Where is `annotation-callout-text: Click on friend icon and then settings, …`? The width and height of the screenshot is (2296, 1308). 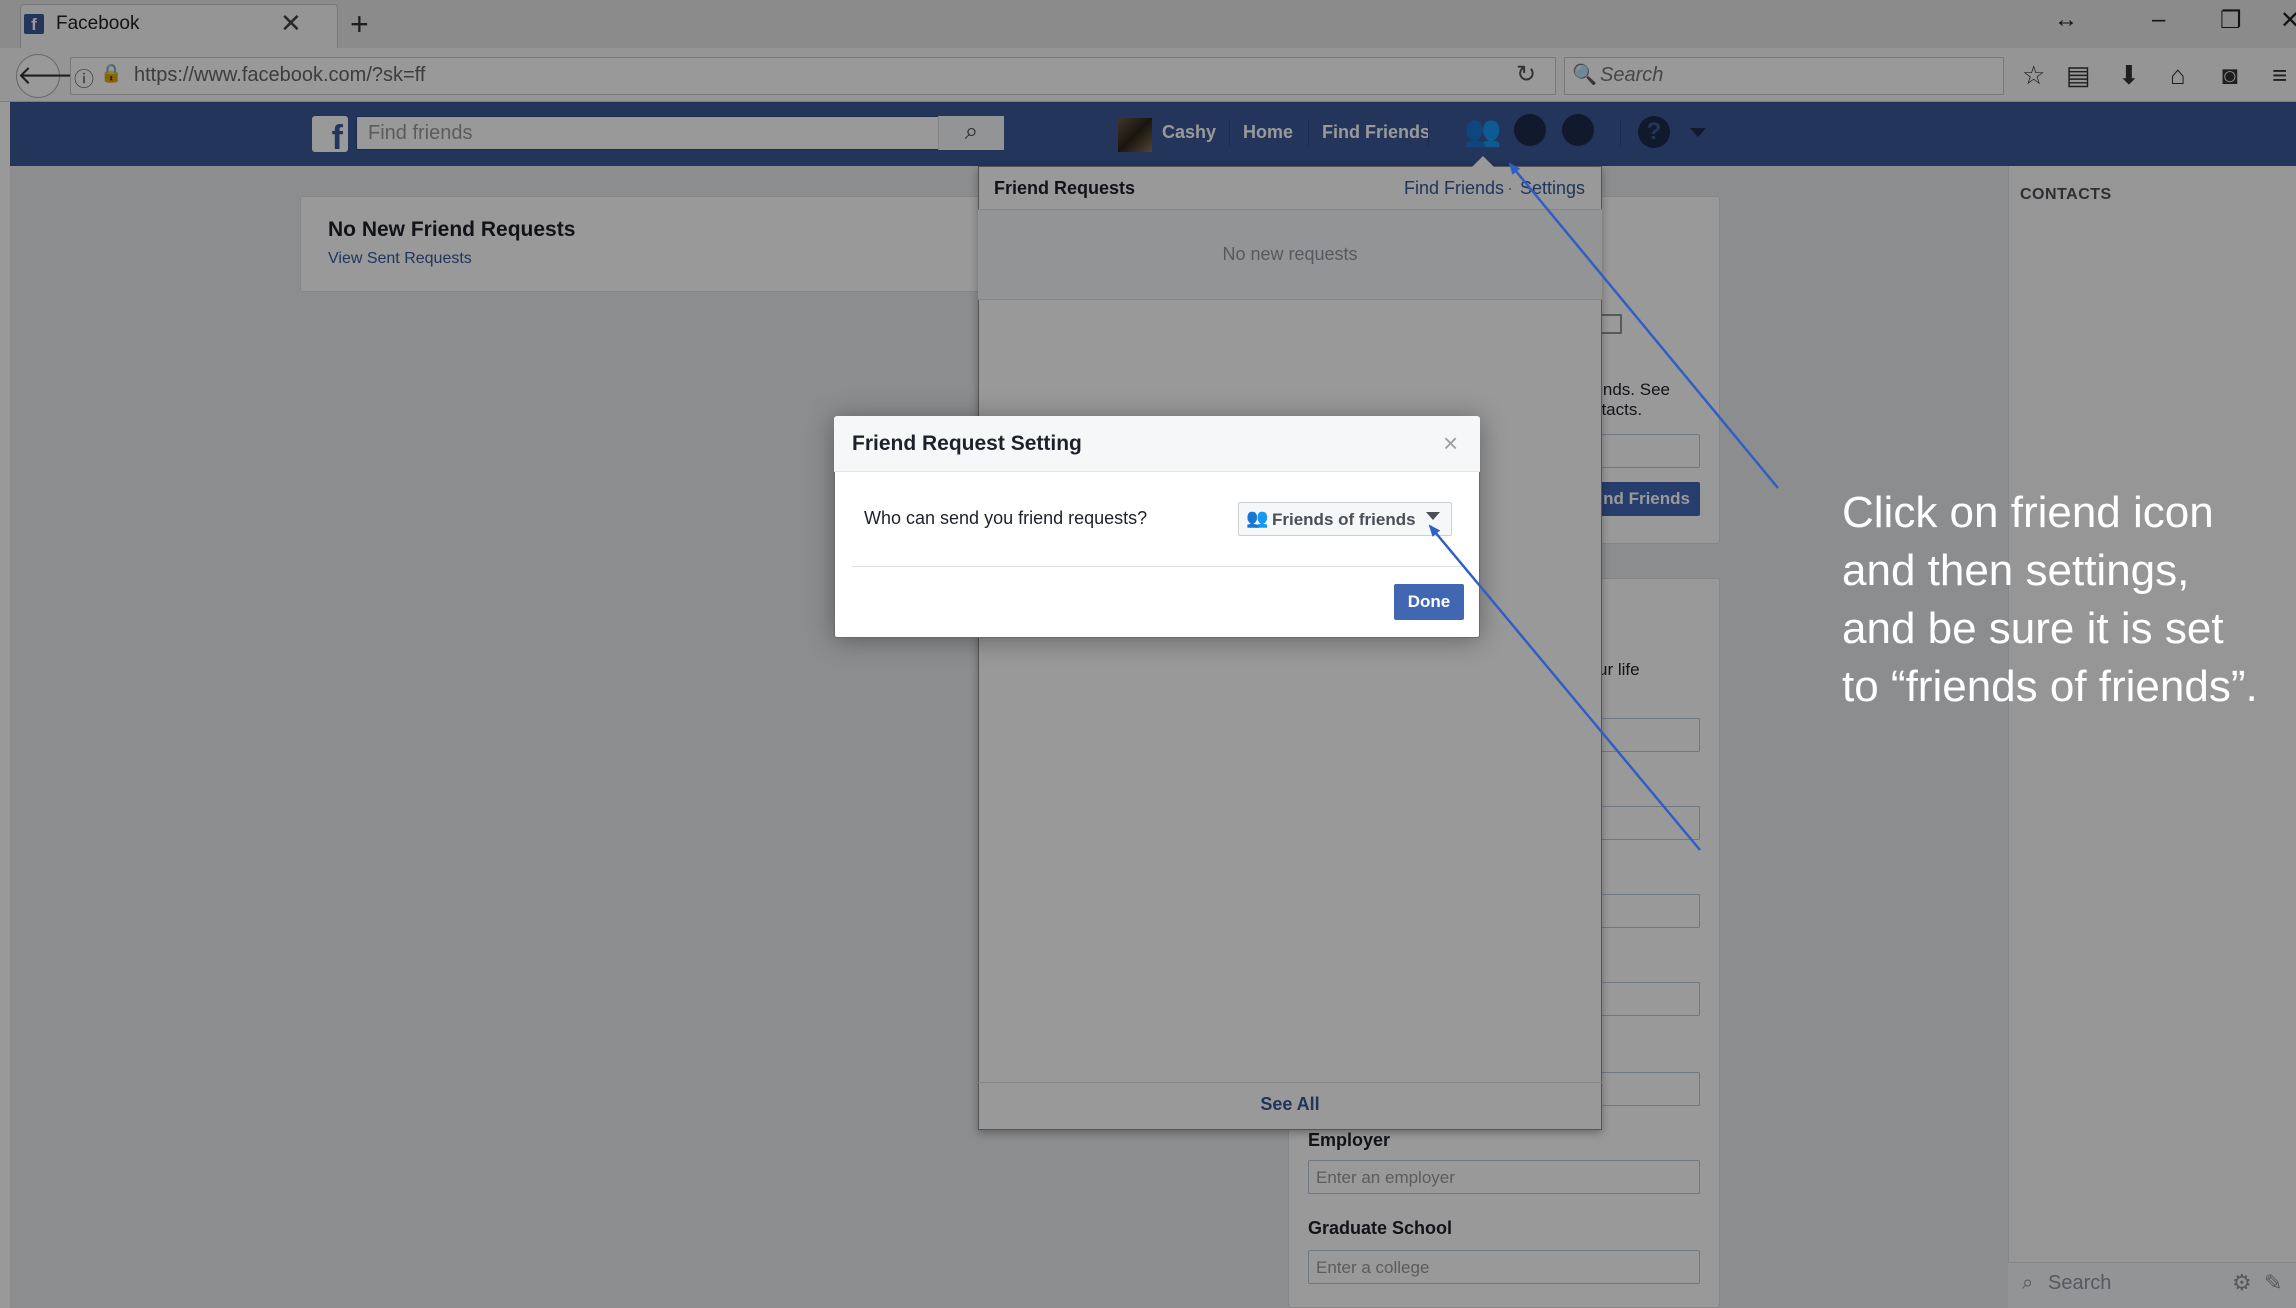 annotation-callout-text: Click on friend icon and then settings, … is located at coordinates (2050, 599).